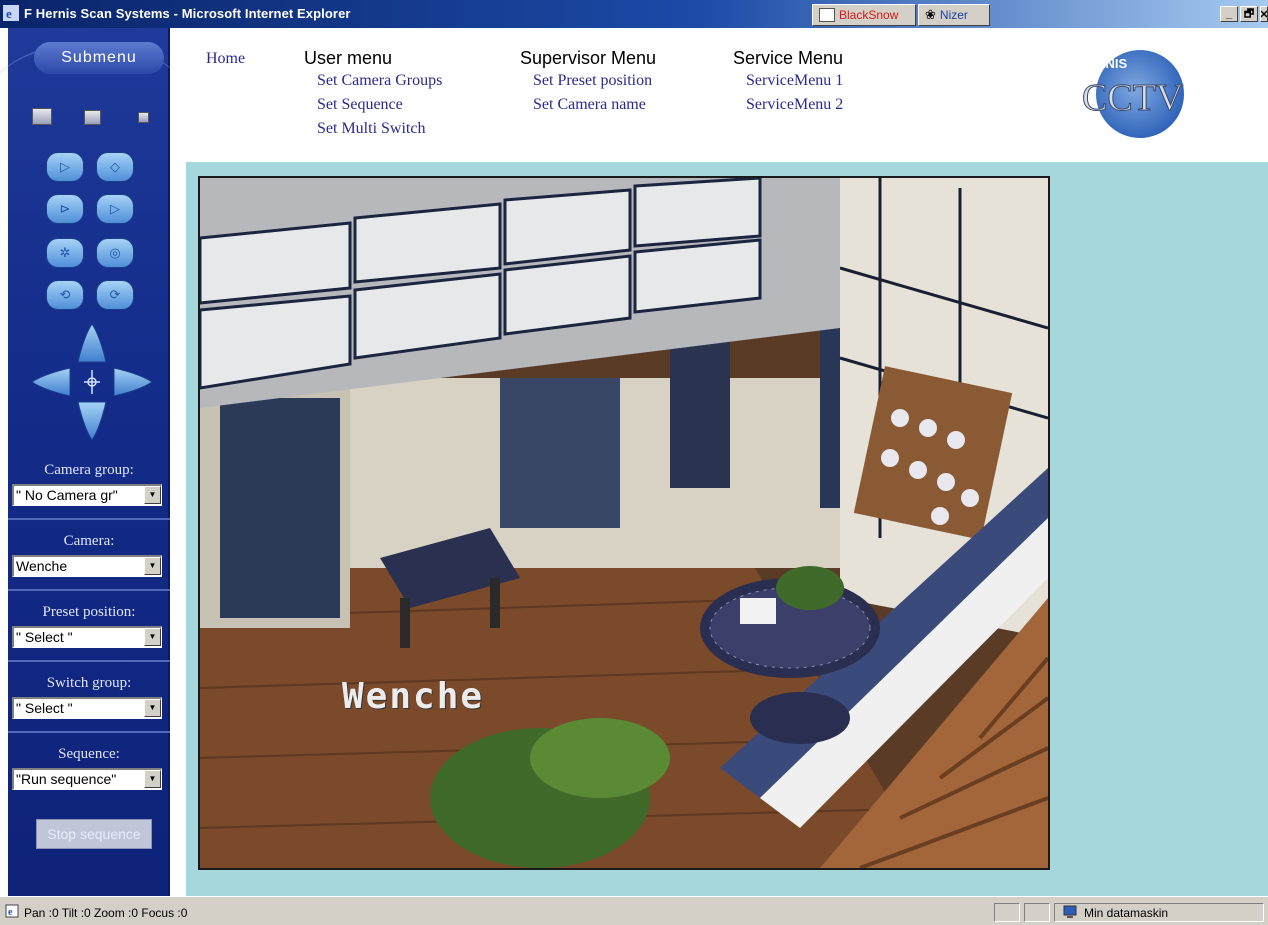  I want to click on iris-icon: ✲, so click(65, 253).